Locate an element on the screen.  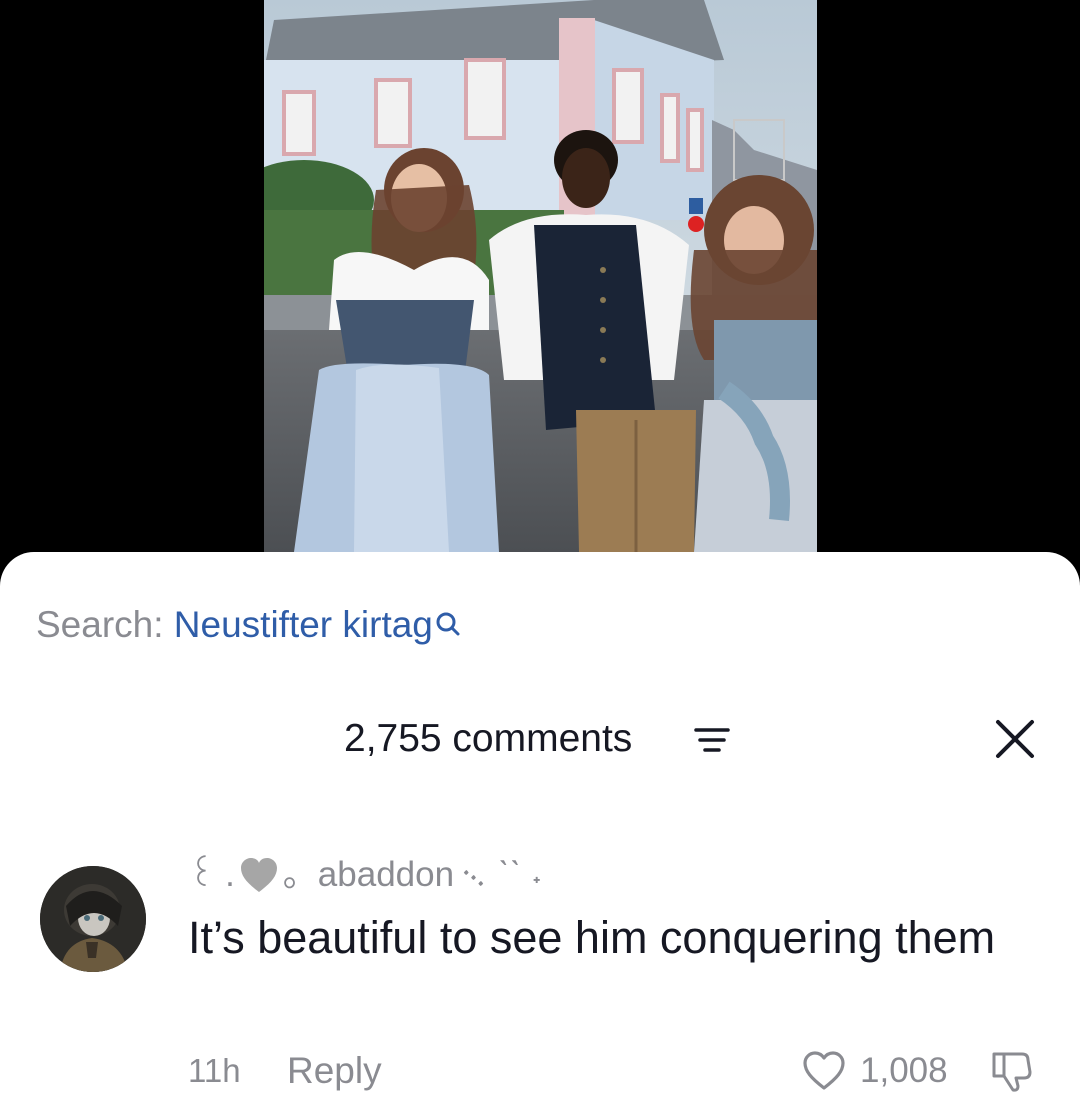
username-name: 。abaddon ᨞ ˋˋ ˖ is located at coordinates (412, 874).